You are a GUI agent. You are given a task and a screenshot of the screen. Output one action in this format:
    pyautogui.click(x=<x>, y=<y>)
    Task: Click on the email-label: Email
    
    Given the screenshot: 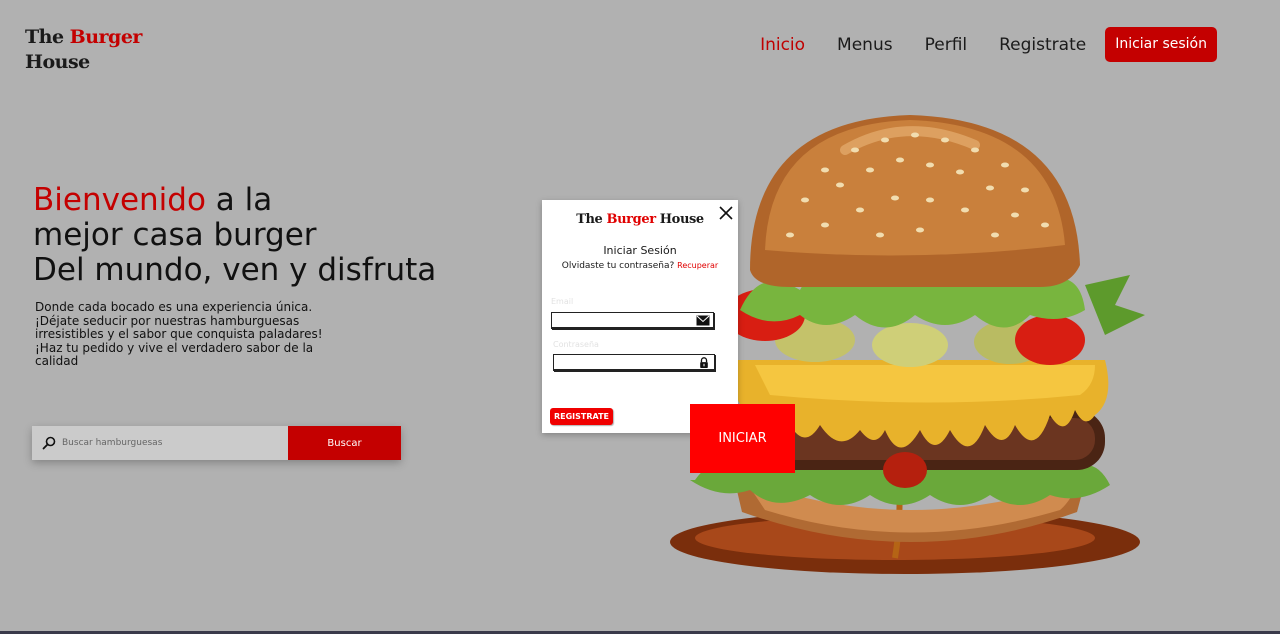 What is the action you would take?
    pyautogui.click(x=562, y=301)
    